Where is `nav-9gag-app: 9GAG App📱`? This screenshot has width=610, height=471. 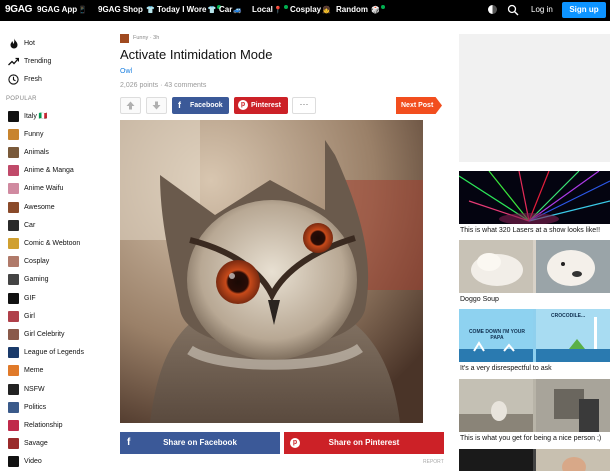
nav-9gag-app: 9GAG App📱 is located at coordinates (62, 9).